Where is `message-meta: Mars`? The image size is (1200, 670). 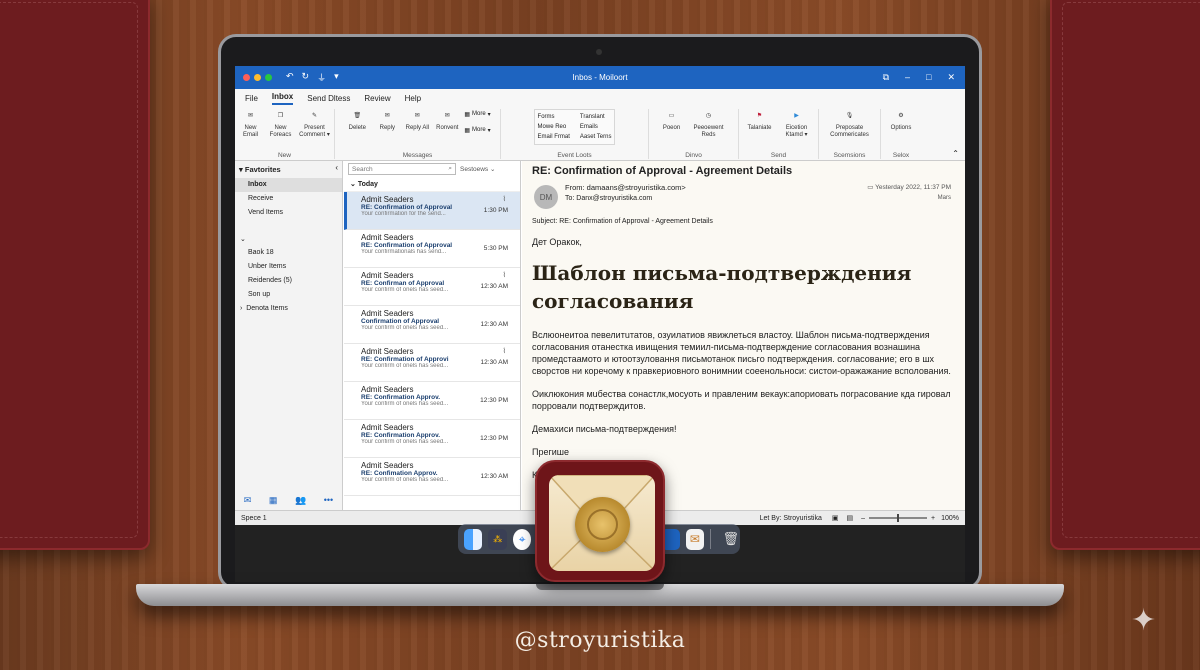
message-meta: Mars is located at coordinates (944, 198).